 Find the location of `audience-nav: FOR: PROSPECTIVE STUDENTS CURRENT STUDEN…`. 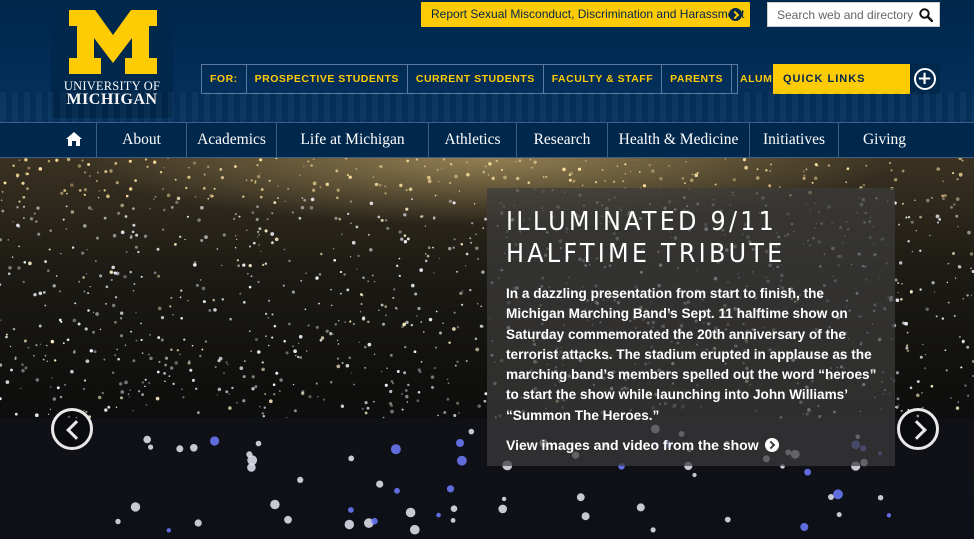

audience-nav: FOR: PROSPECTIVE STUDENTS CURRENT STUDEN… is located at coordinates (492, 79).